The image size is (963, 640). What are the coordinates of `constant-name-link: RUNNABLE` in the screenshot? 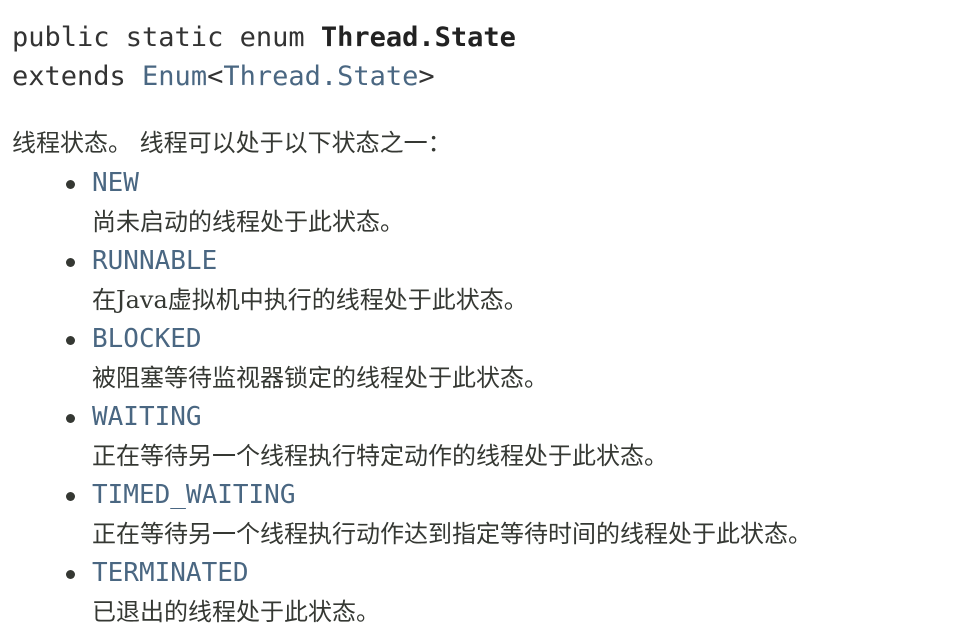 It's located at (452, 261).